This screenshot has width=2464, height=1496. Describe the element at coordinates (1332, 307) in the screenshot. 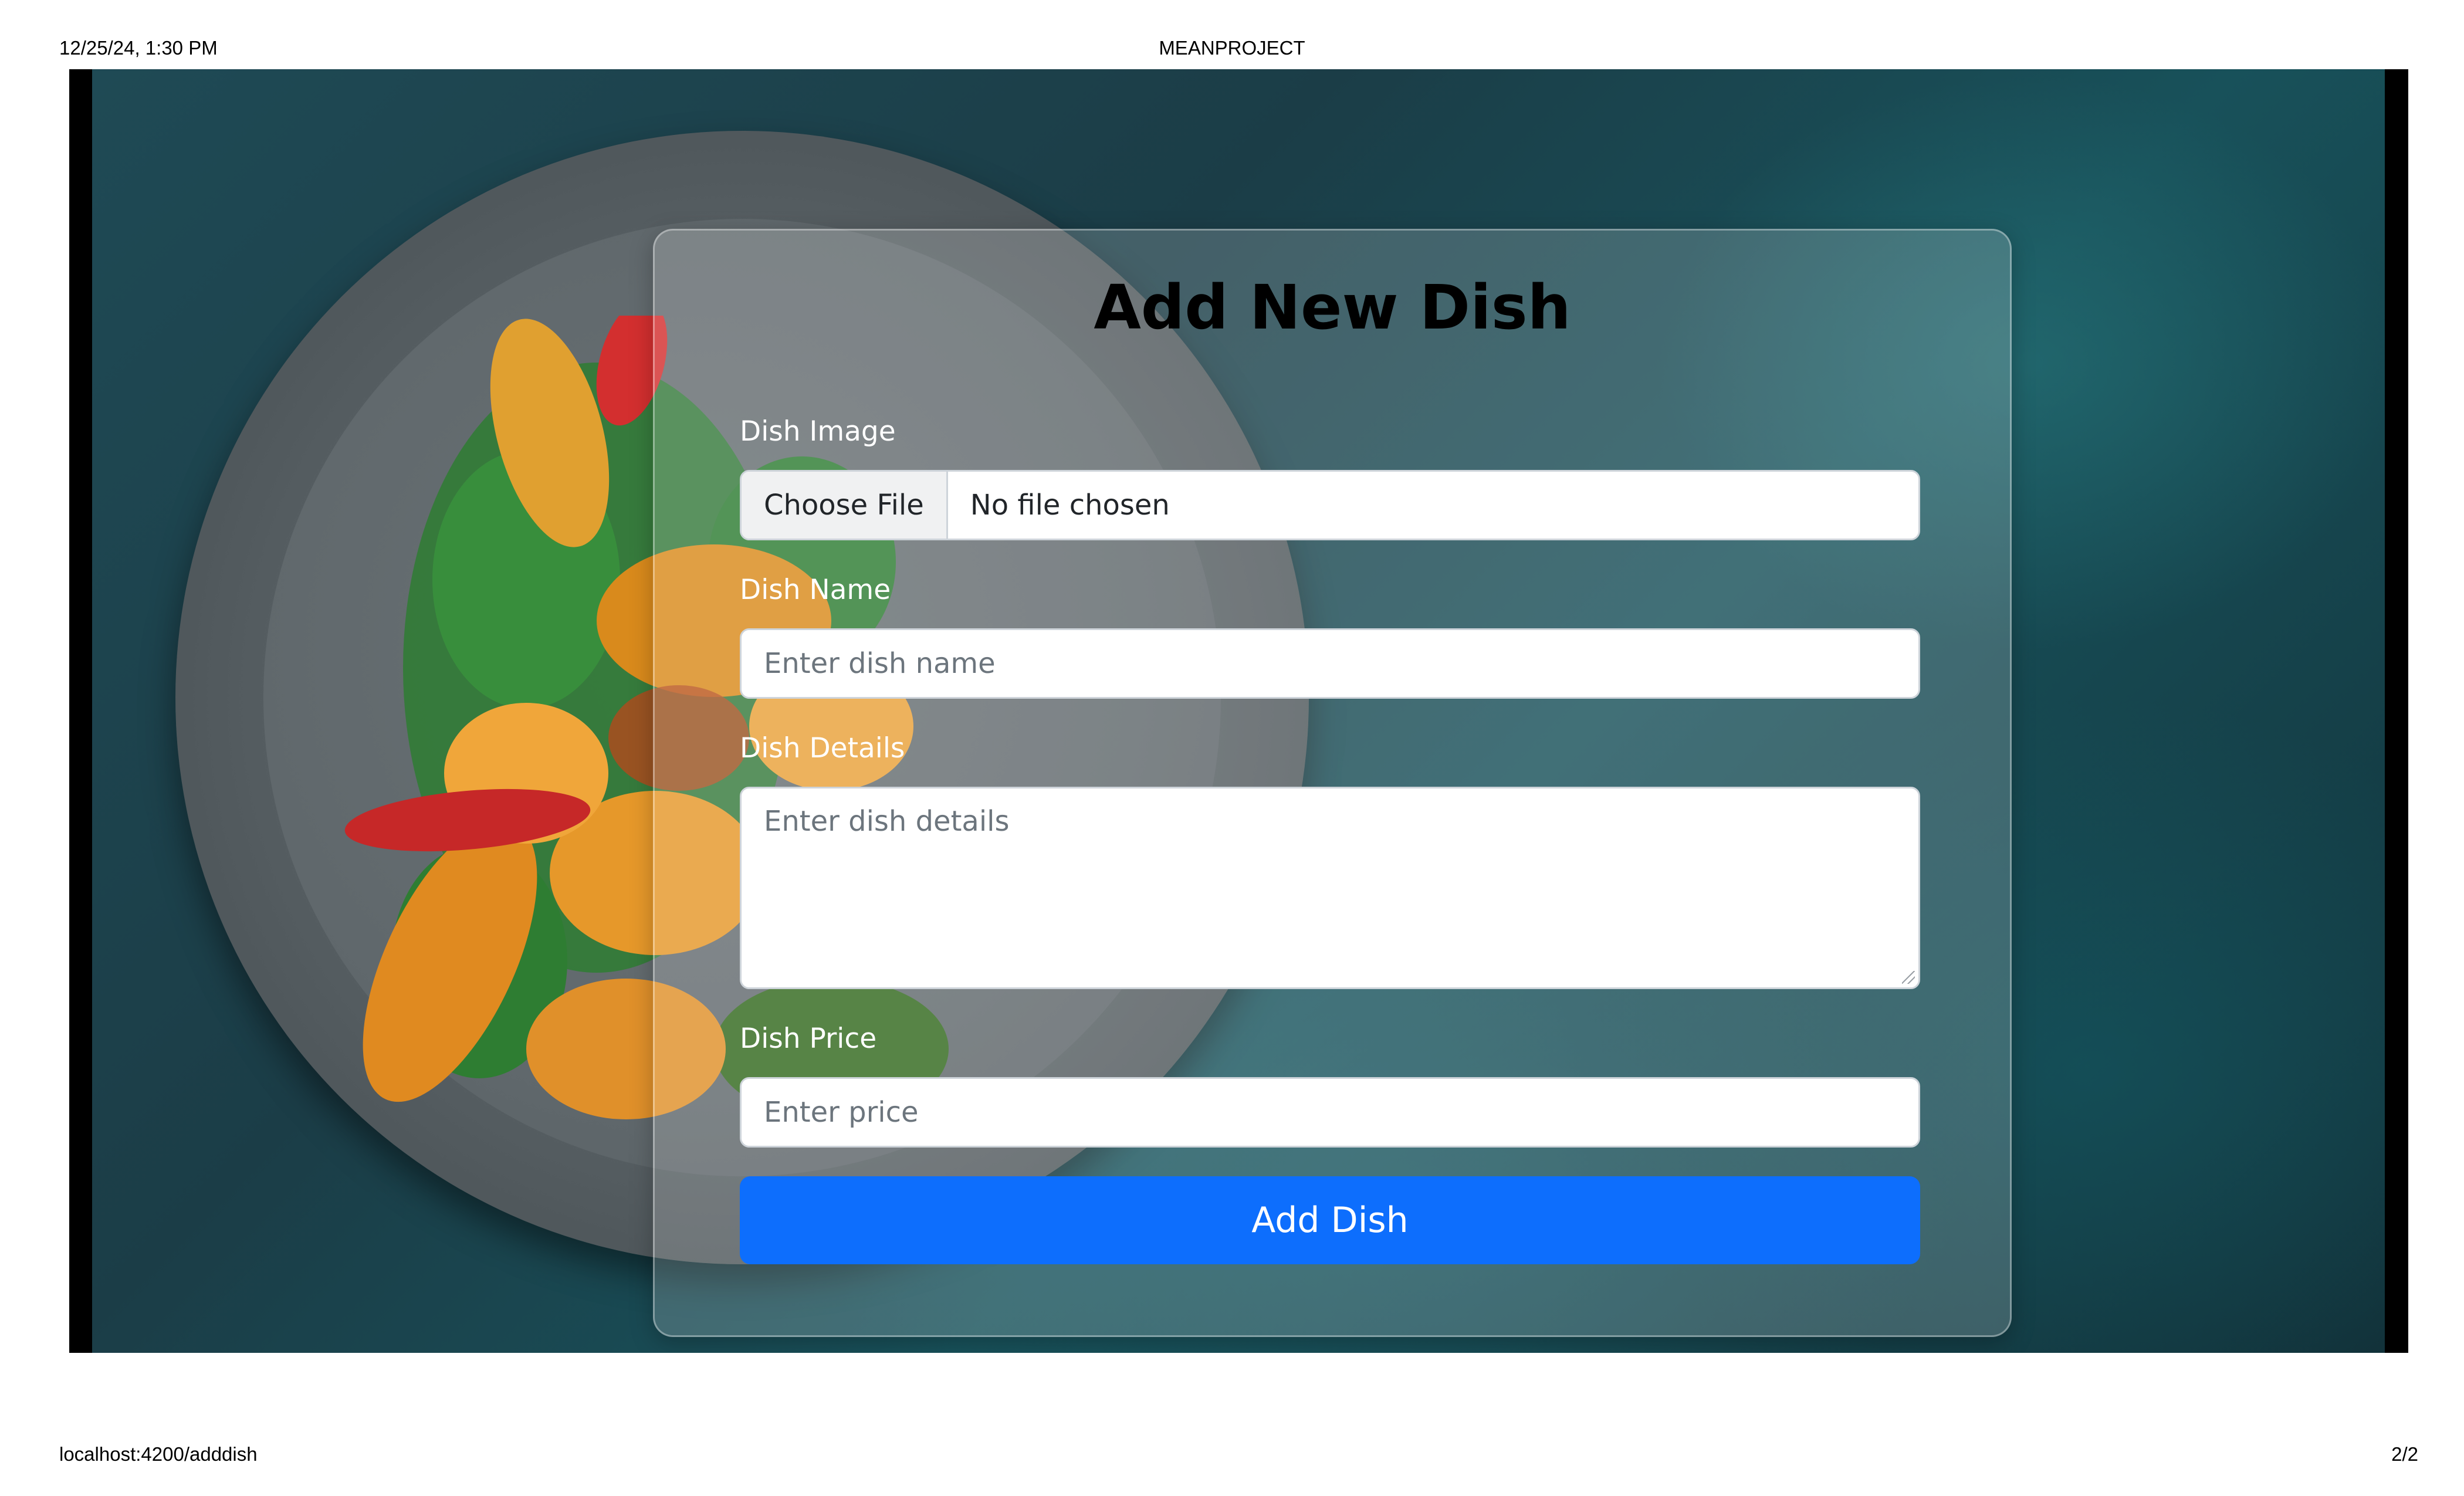

I see `form-title: Add New Dish` at that location.